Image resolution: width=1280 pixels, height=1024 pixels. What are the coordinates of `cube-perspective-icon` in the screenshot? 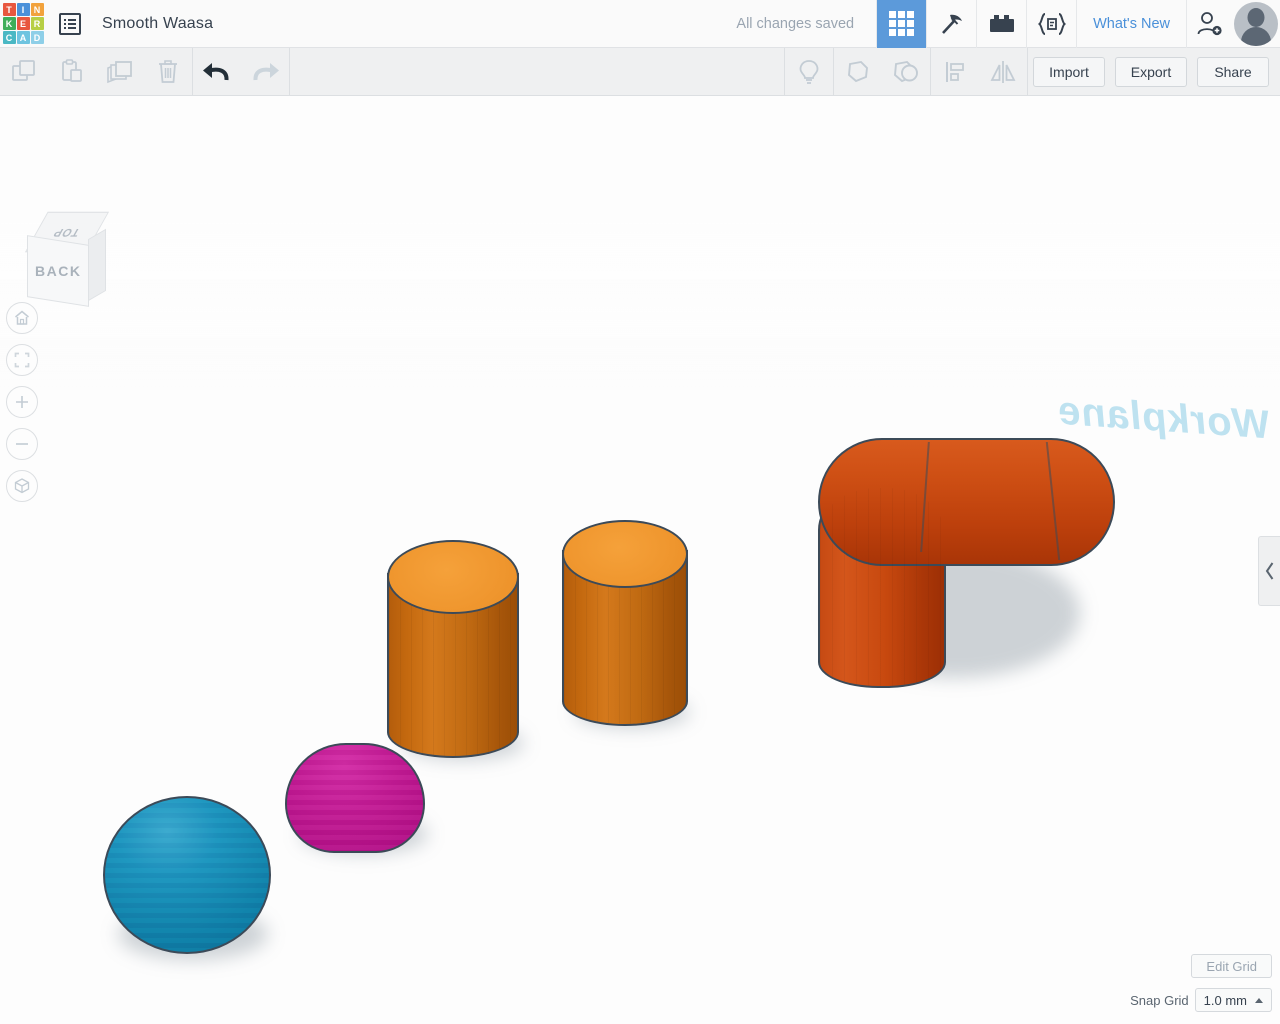 It's located at (22, 486).